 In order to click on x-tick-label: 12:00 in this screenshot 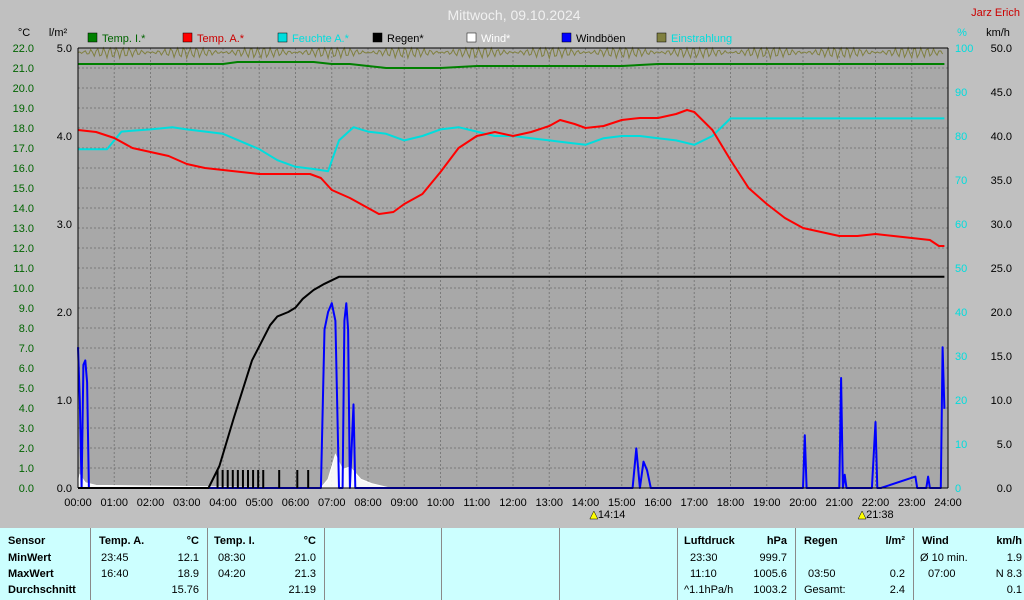, I will do `click(513, 503)`.